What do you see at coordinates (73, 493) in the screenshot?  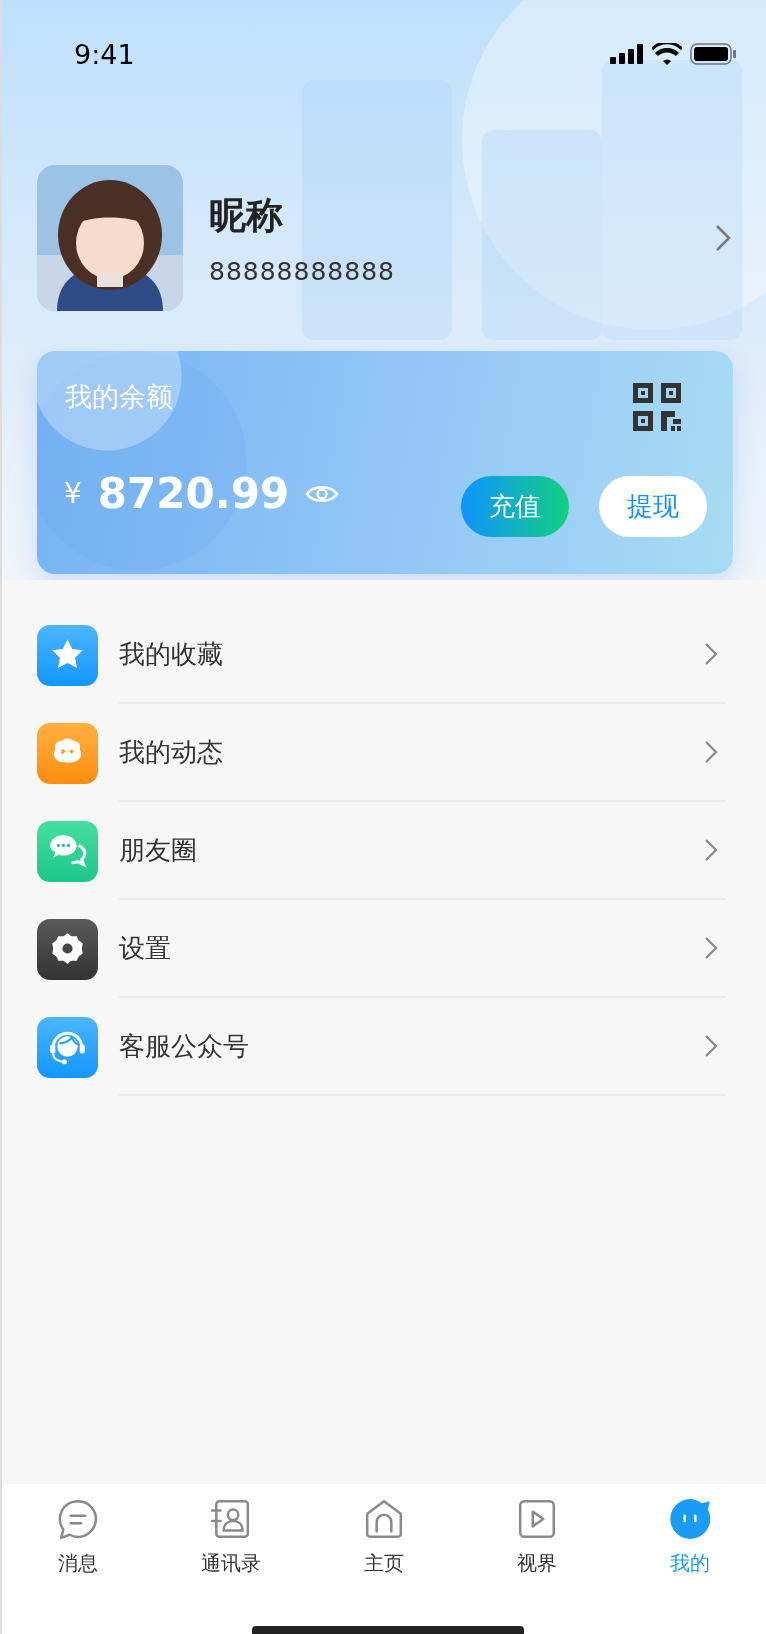 I see `currency-symbol: ¥` at bounding box center [73, 493].